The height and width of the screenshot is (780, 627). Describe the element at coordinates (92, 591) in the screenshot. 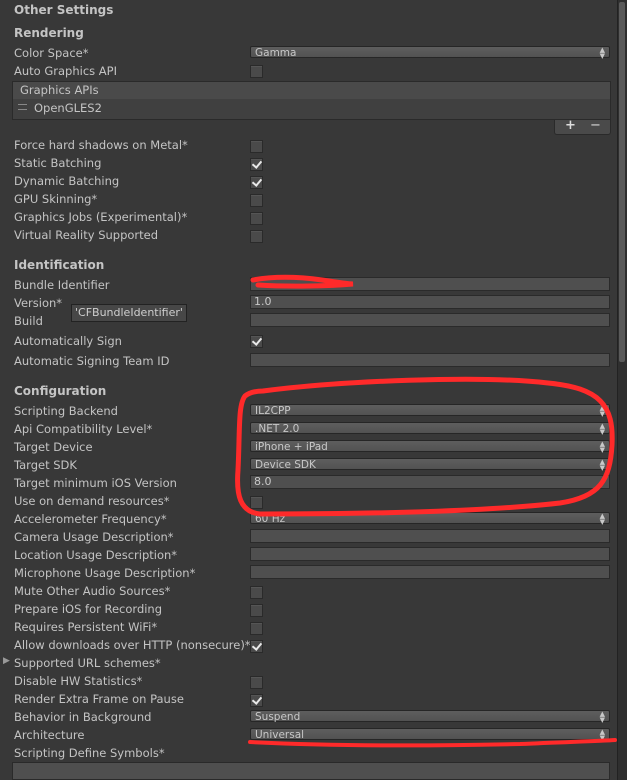

I see `mute-audio-label: Mute Other Audio Sources*` at that location.